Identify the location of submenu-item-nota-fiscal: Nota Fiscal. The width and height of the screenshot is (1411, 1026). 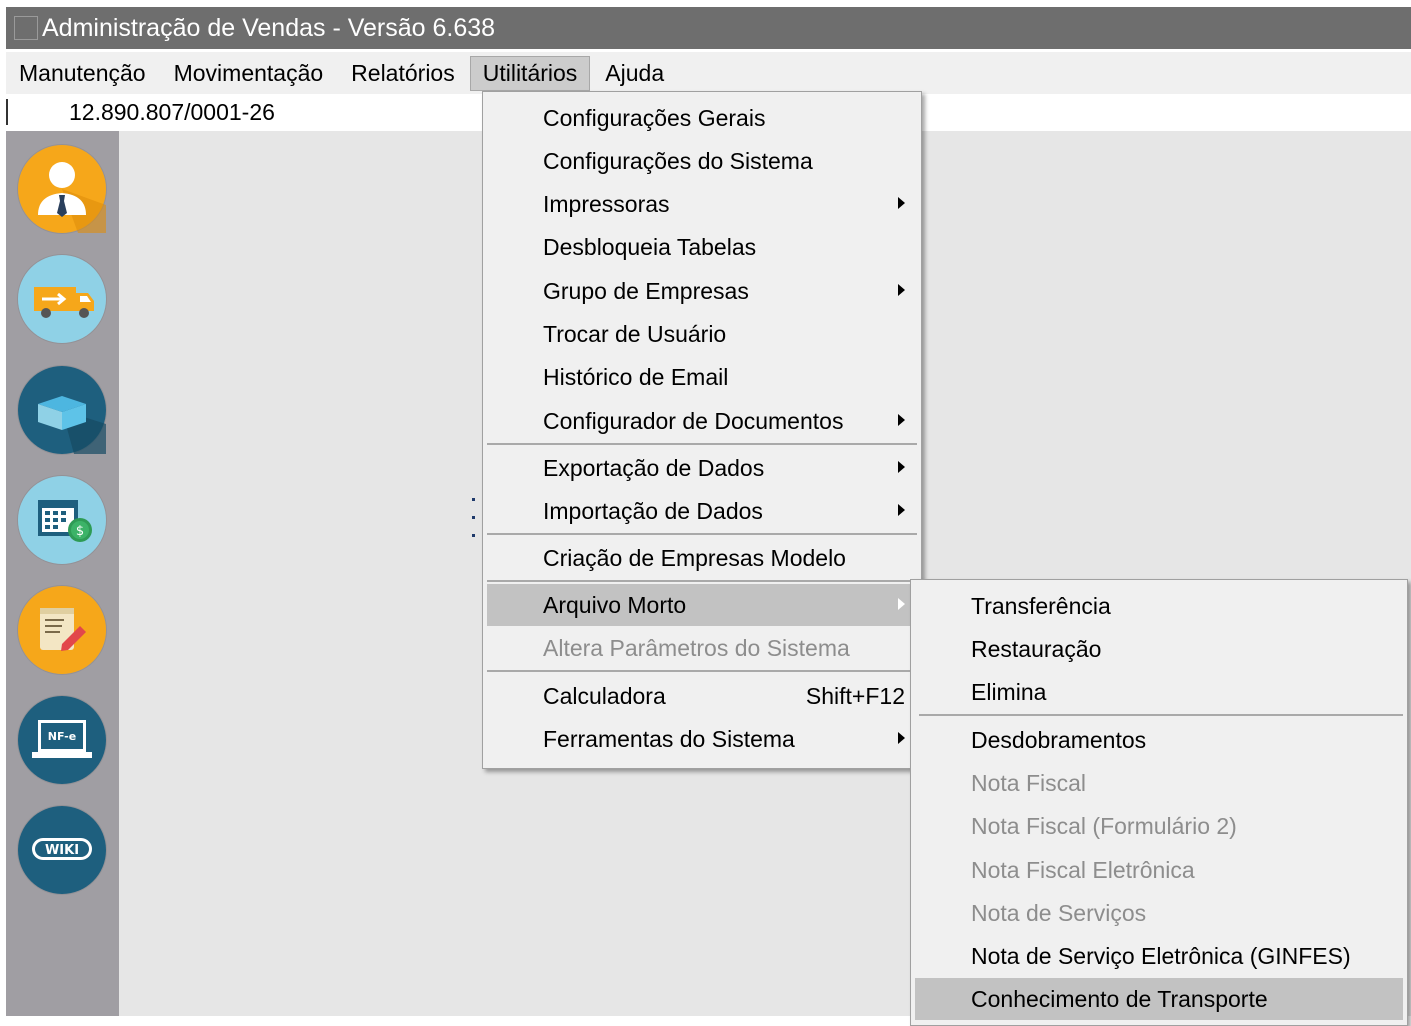
(1159, 783).